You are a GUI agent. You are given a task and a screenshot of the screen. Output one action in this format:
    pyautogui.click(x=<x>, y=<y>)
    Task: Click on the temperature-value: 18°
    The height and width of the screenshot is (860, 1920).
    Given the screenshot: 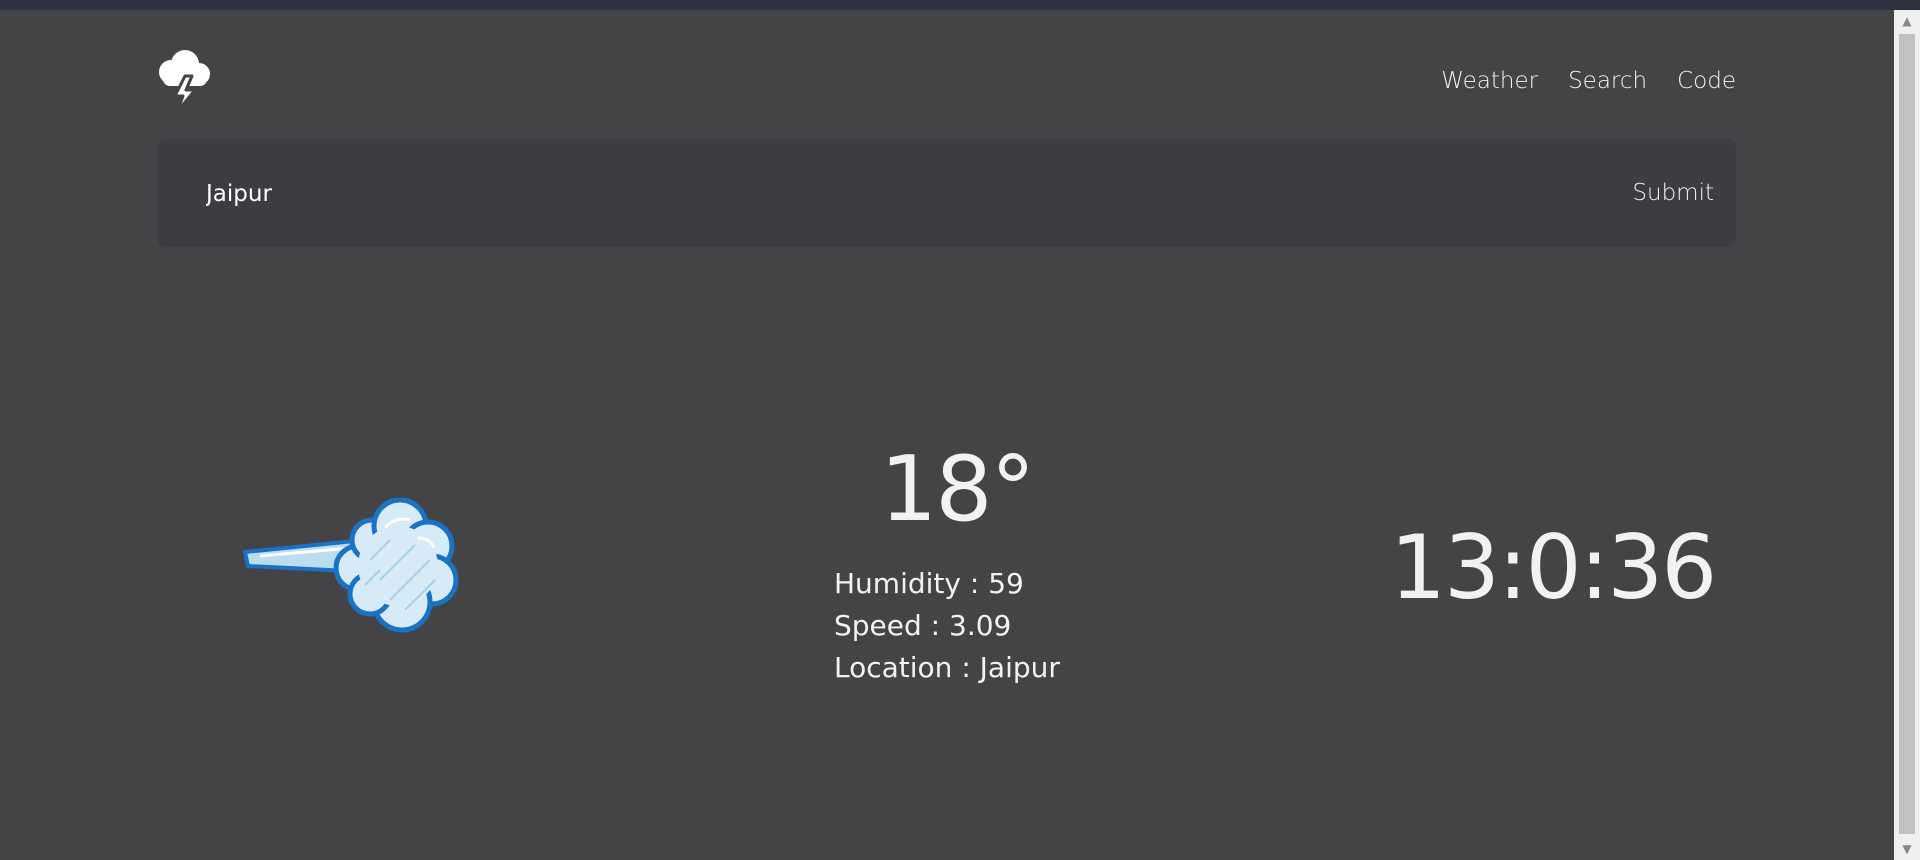 What is the action you would take?
    pyautogui.click(x=958, y=489)
    